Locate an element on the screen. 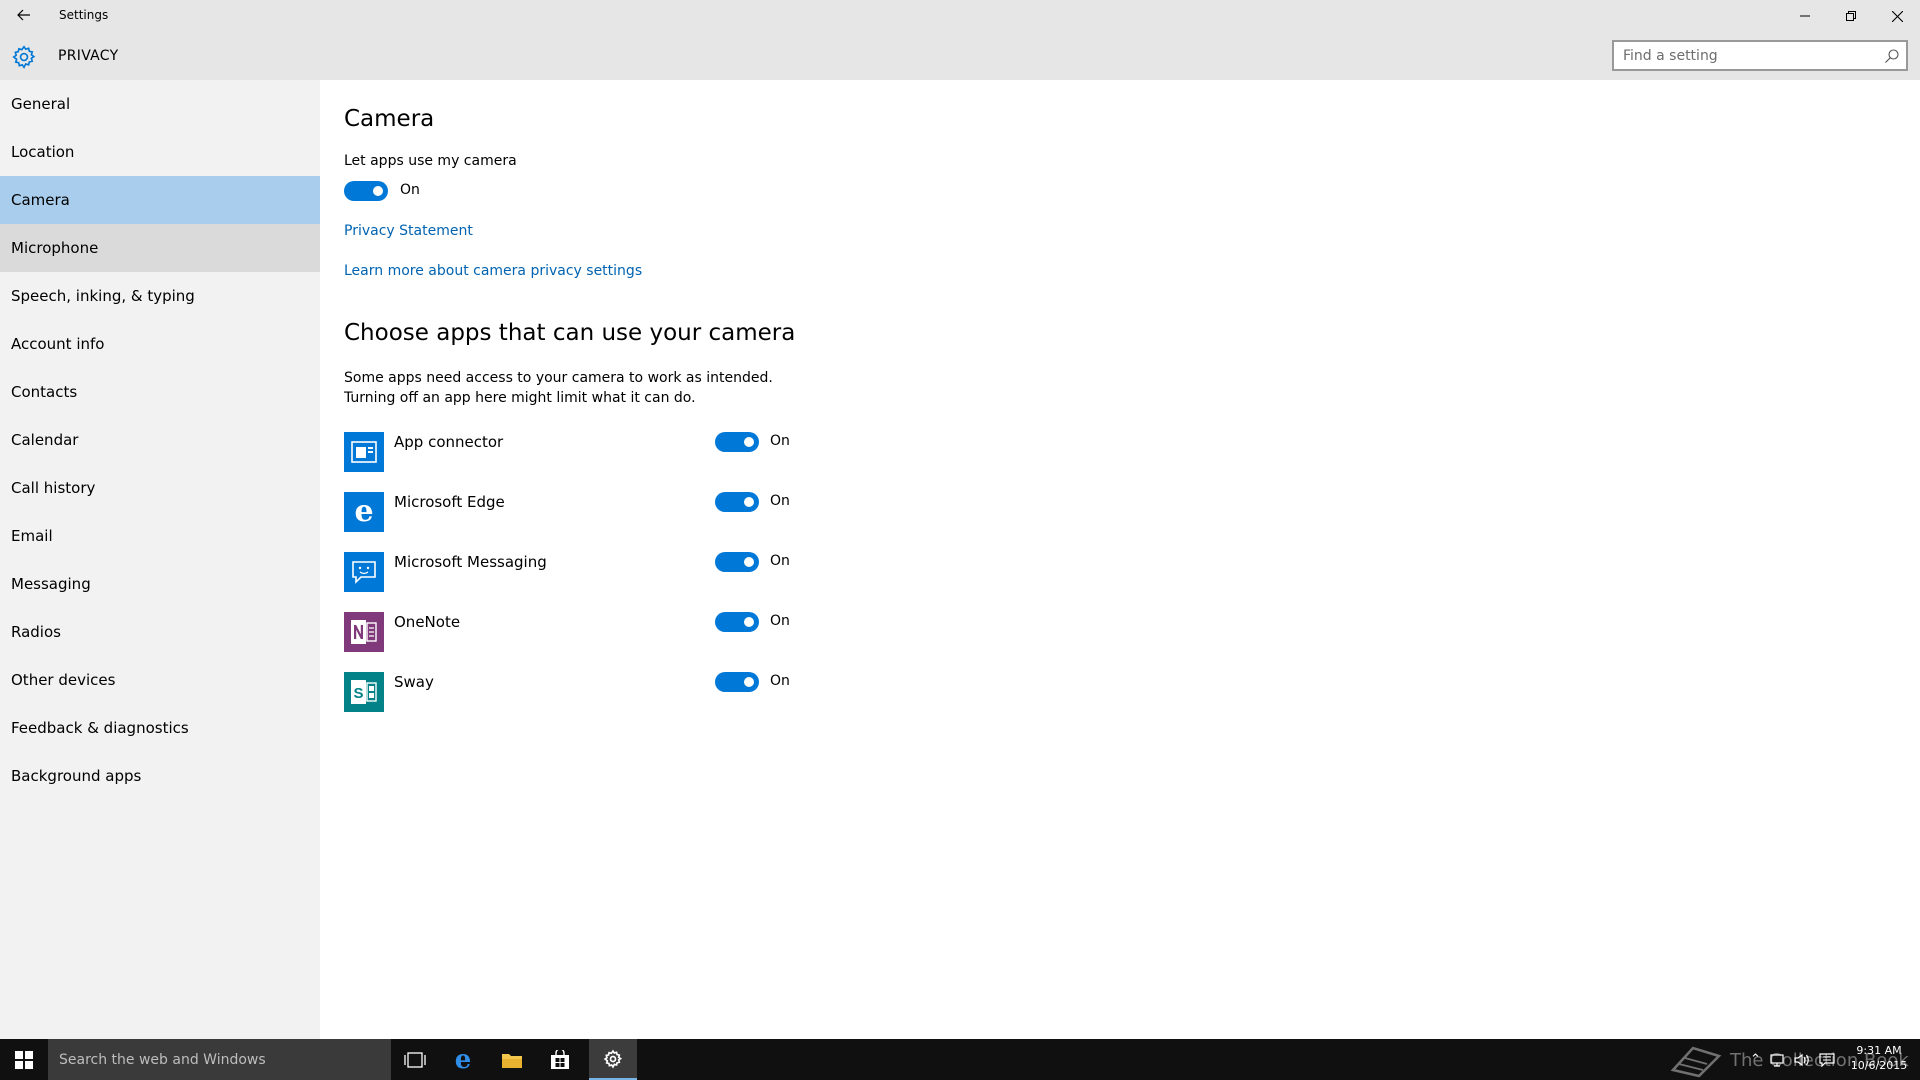 The image size is (1920, 1080). minimize-icon is located at coordinates (1805, 16).